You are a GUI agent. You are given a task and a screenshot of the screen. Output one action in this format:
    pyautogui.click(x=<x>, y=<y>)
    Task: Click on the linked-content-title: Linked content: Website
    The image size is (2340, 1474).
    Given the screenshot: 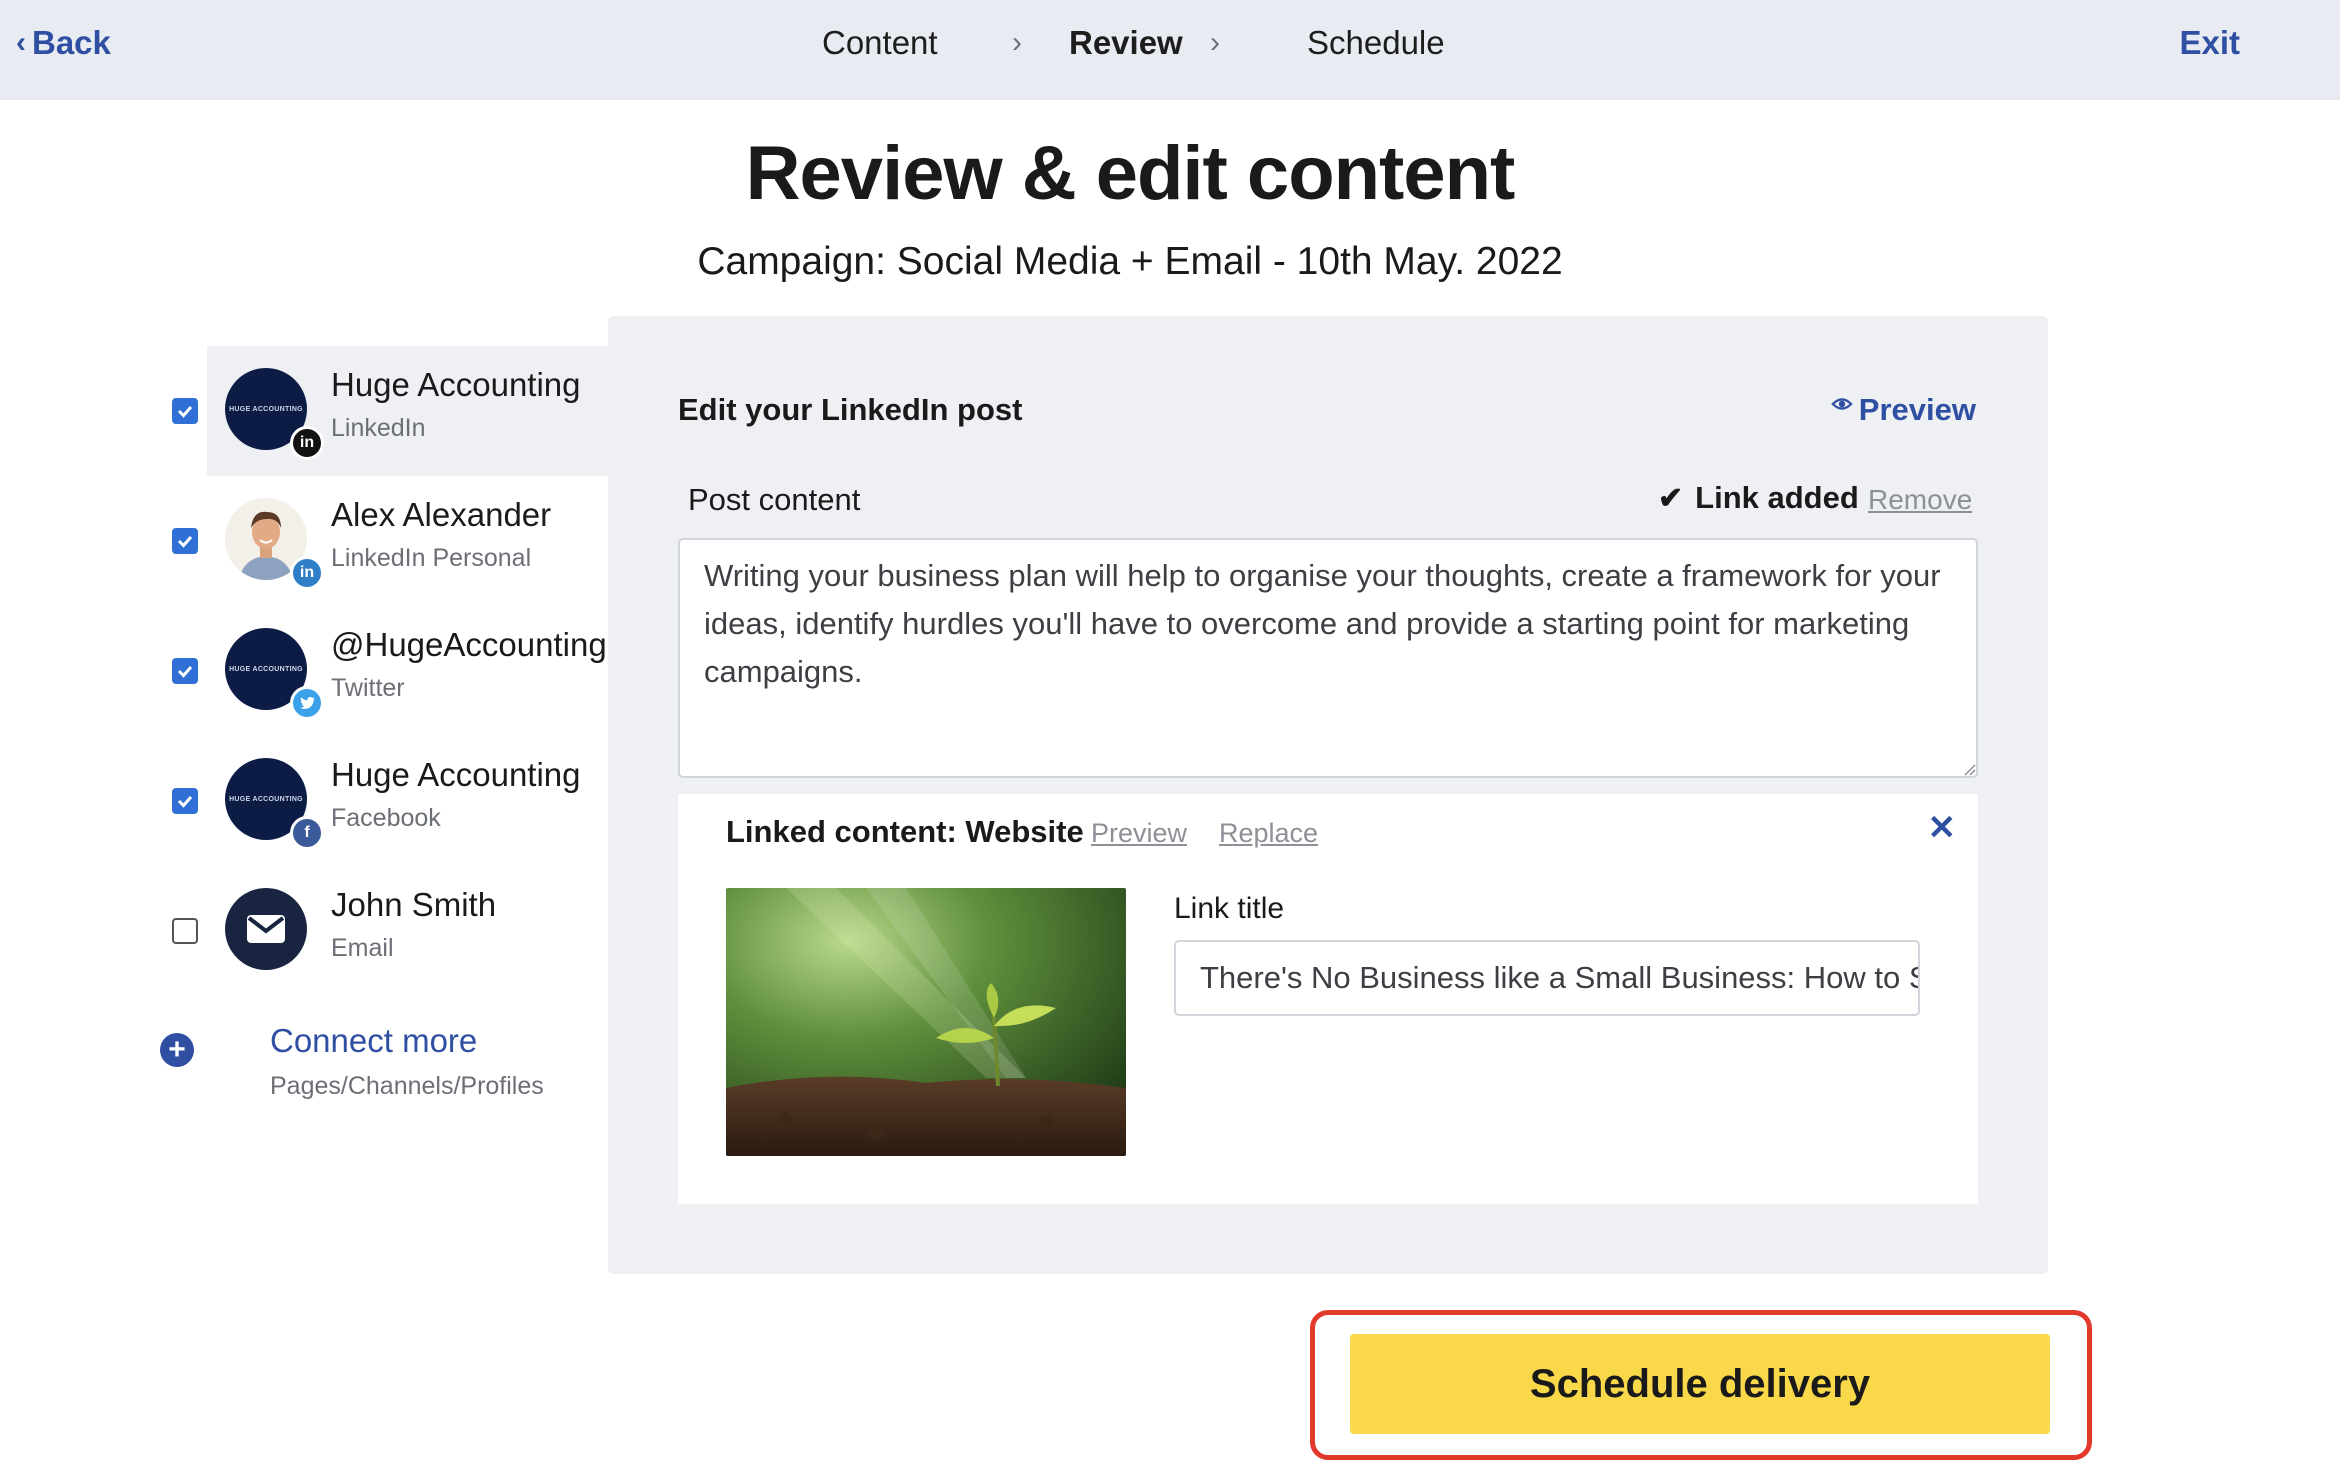 What is the action you would take?
    pyautogui.click(x=905, y=831)
    